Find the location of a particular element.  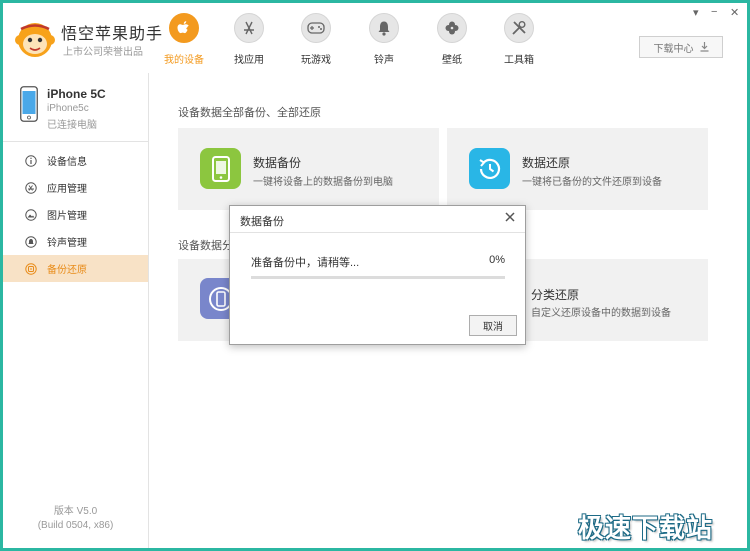

nav-games: 玩游戏 is located at coordinates (316, 39).